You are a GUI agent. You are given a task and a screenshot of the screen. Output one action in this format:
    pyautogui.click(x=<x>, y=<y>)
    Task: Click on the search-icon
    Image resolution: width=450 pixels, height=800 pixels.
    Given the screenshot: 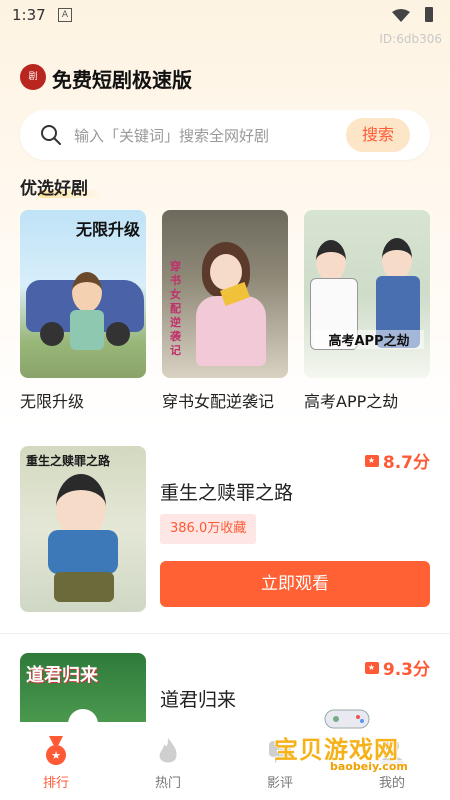 What is the action you would take?
    pyautogui.click(x=51, y=135)
    